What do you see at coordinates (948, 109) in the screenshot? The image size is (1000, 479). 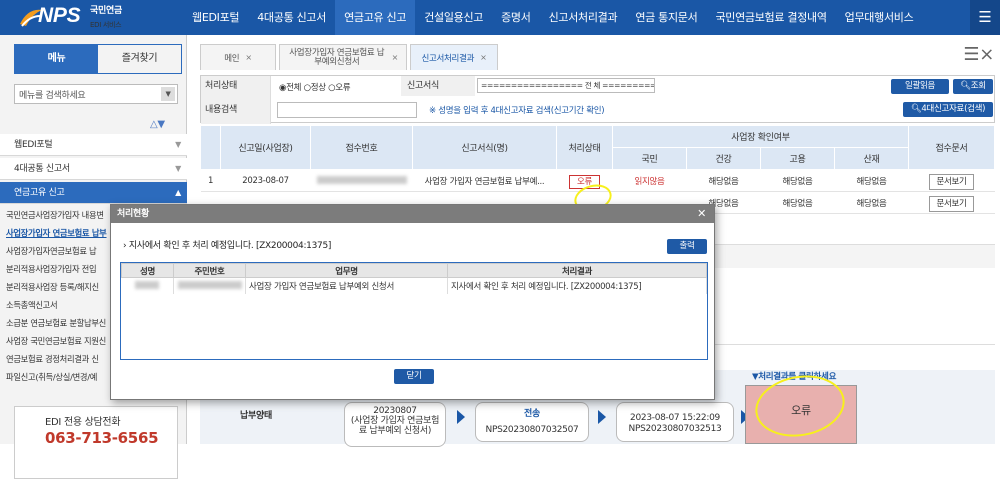 I see `4-insurance-search-button: 🔍︎4대신고자료(검색)` at bounding box center [948, 109].